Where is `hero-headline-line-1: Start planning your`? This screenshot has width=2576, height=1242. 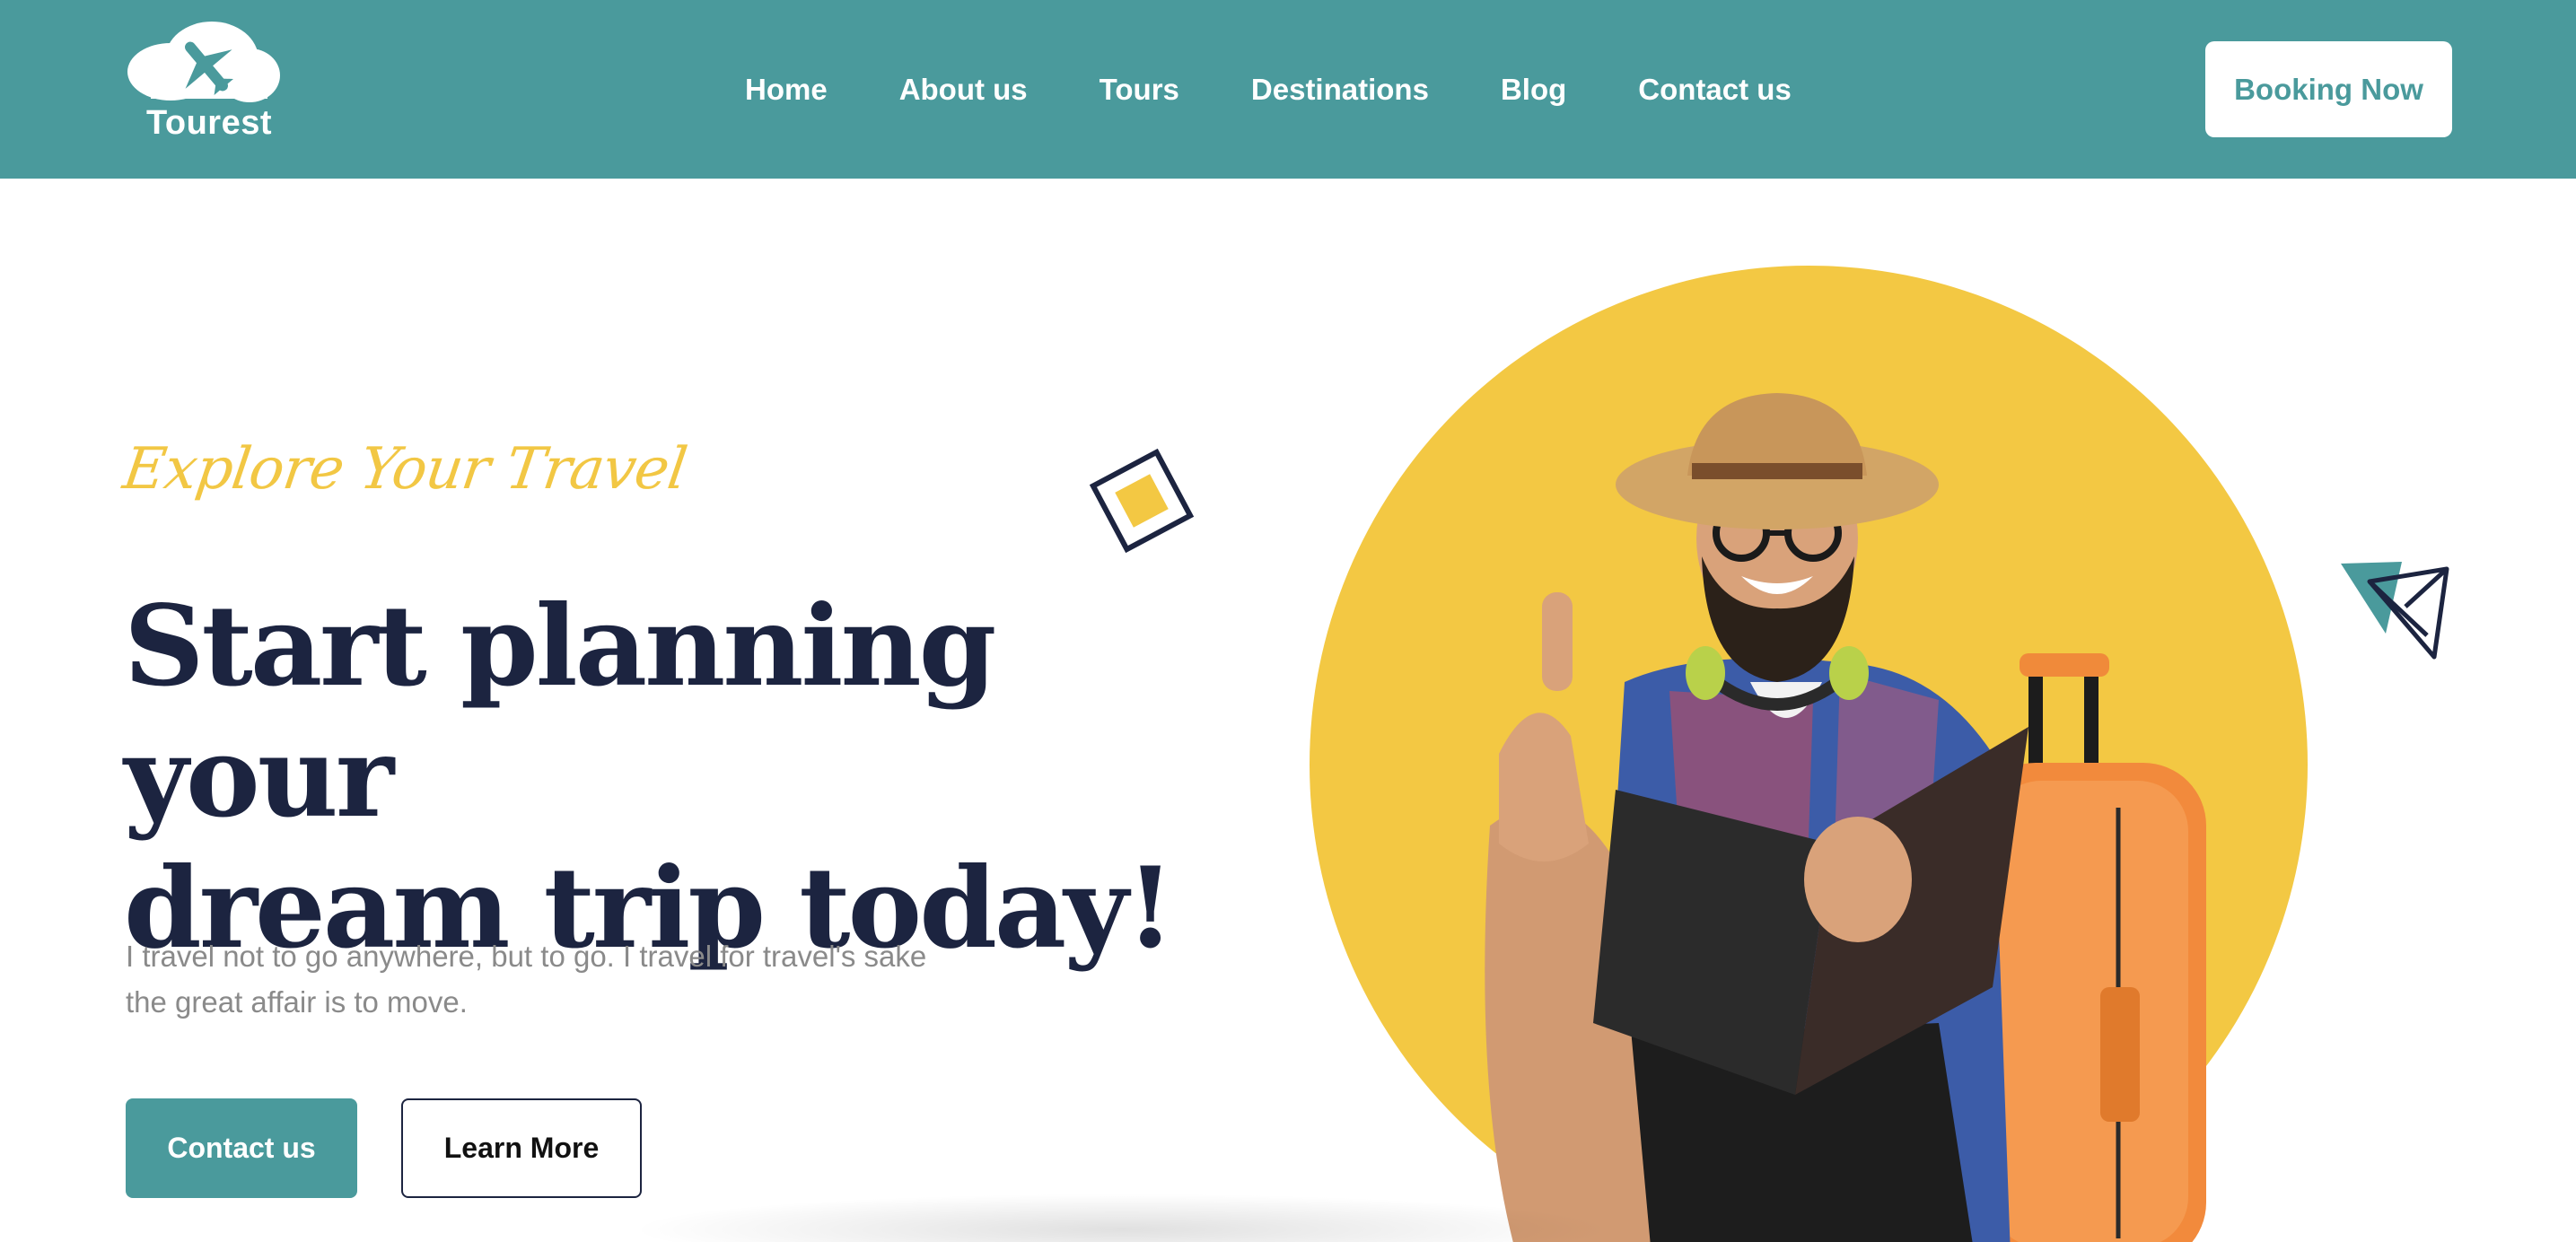 hero-headline-line-1: Start planning your is located at coordinates (560, 713).